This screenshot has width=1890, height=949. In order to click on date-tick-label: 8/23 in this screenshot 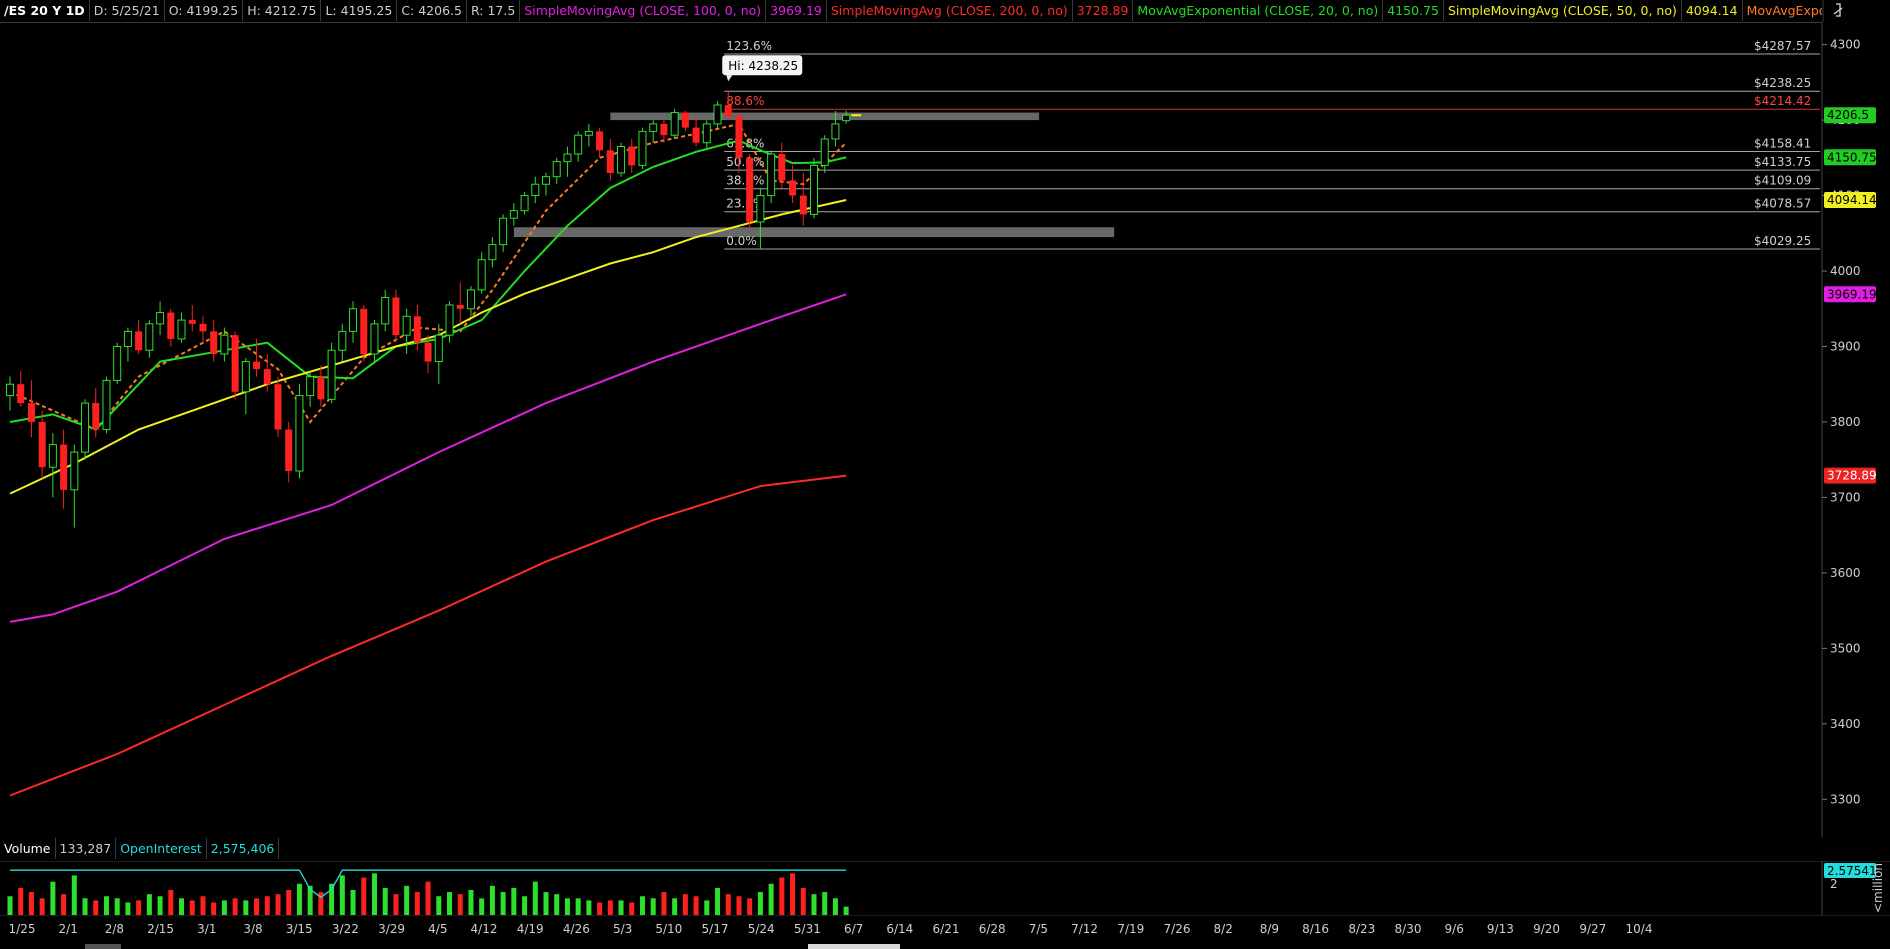, I will do `click(1361, 929)`.